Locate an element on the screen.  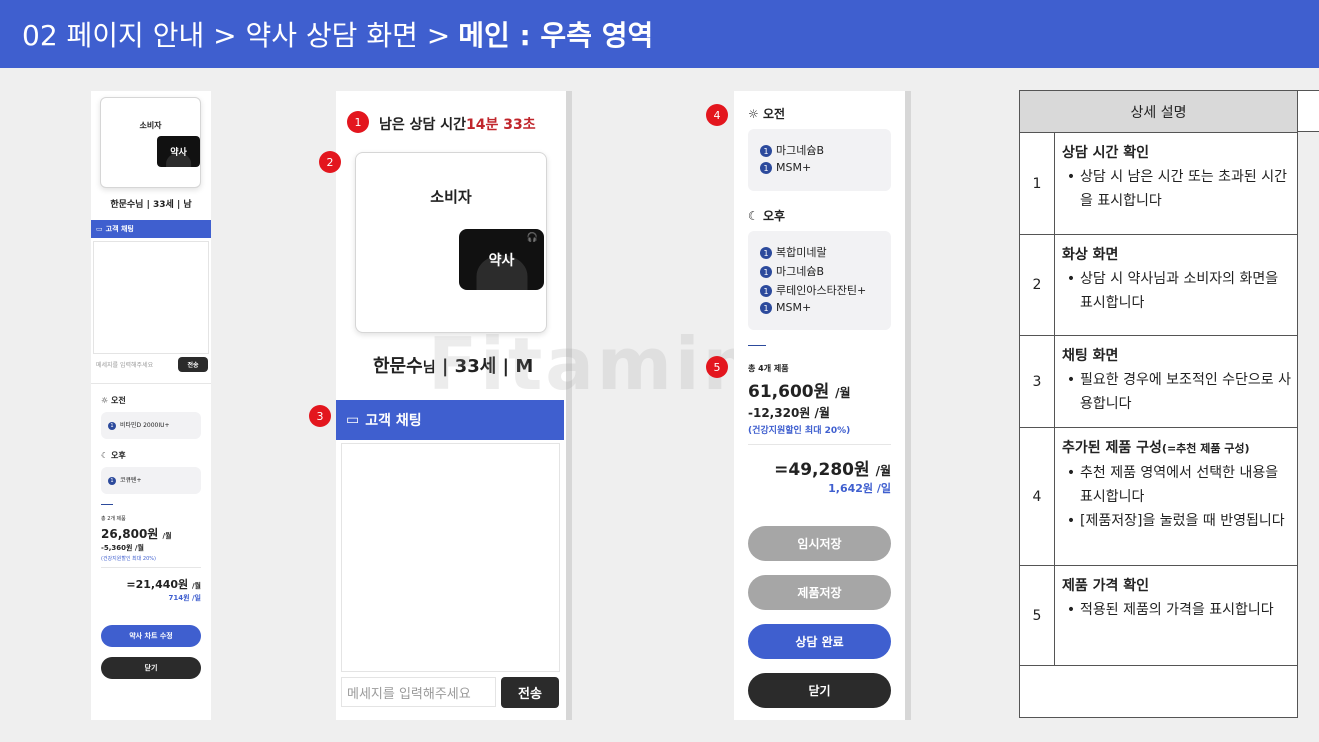
pharmacist-video: 약사 is located at coordinates (178, 151).